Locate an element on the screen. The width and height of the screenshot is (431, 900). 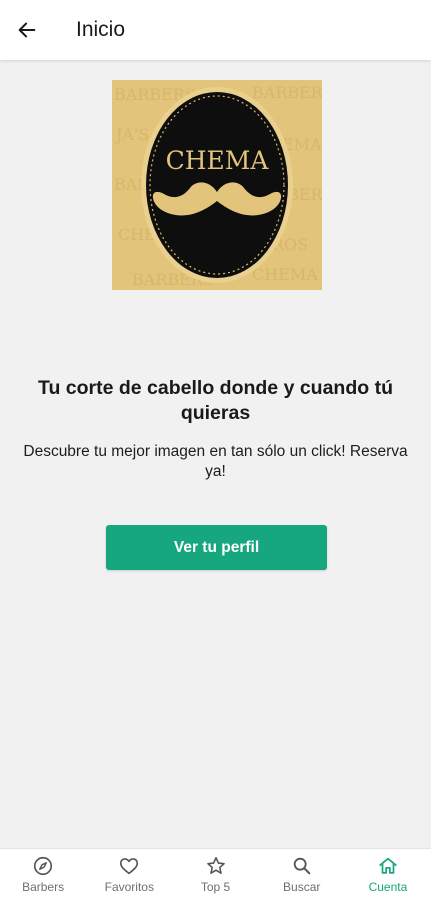
arrow-left-icon is located at coordinates (27, 30).